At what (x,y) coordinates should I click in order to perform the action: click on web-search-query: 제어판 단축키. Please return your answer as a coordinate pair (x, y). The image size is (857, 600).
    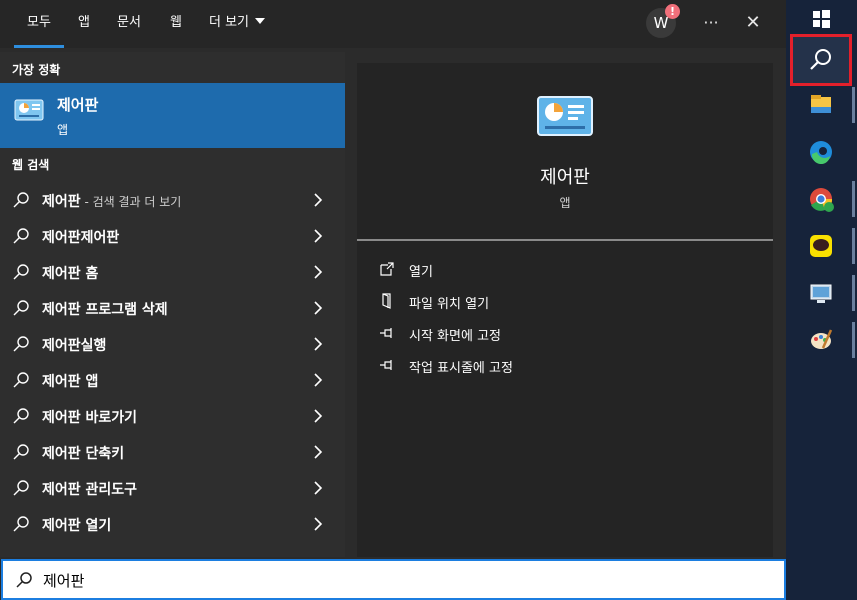
    Looking at the image, I should click on (83, 454).